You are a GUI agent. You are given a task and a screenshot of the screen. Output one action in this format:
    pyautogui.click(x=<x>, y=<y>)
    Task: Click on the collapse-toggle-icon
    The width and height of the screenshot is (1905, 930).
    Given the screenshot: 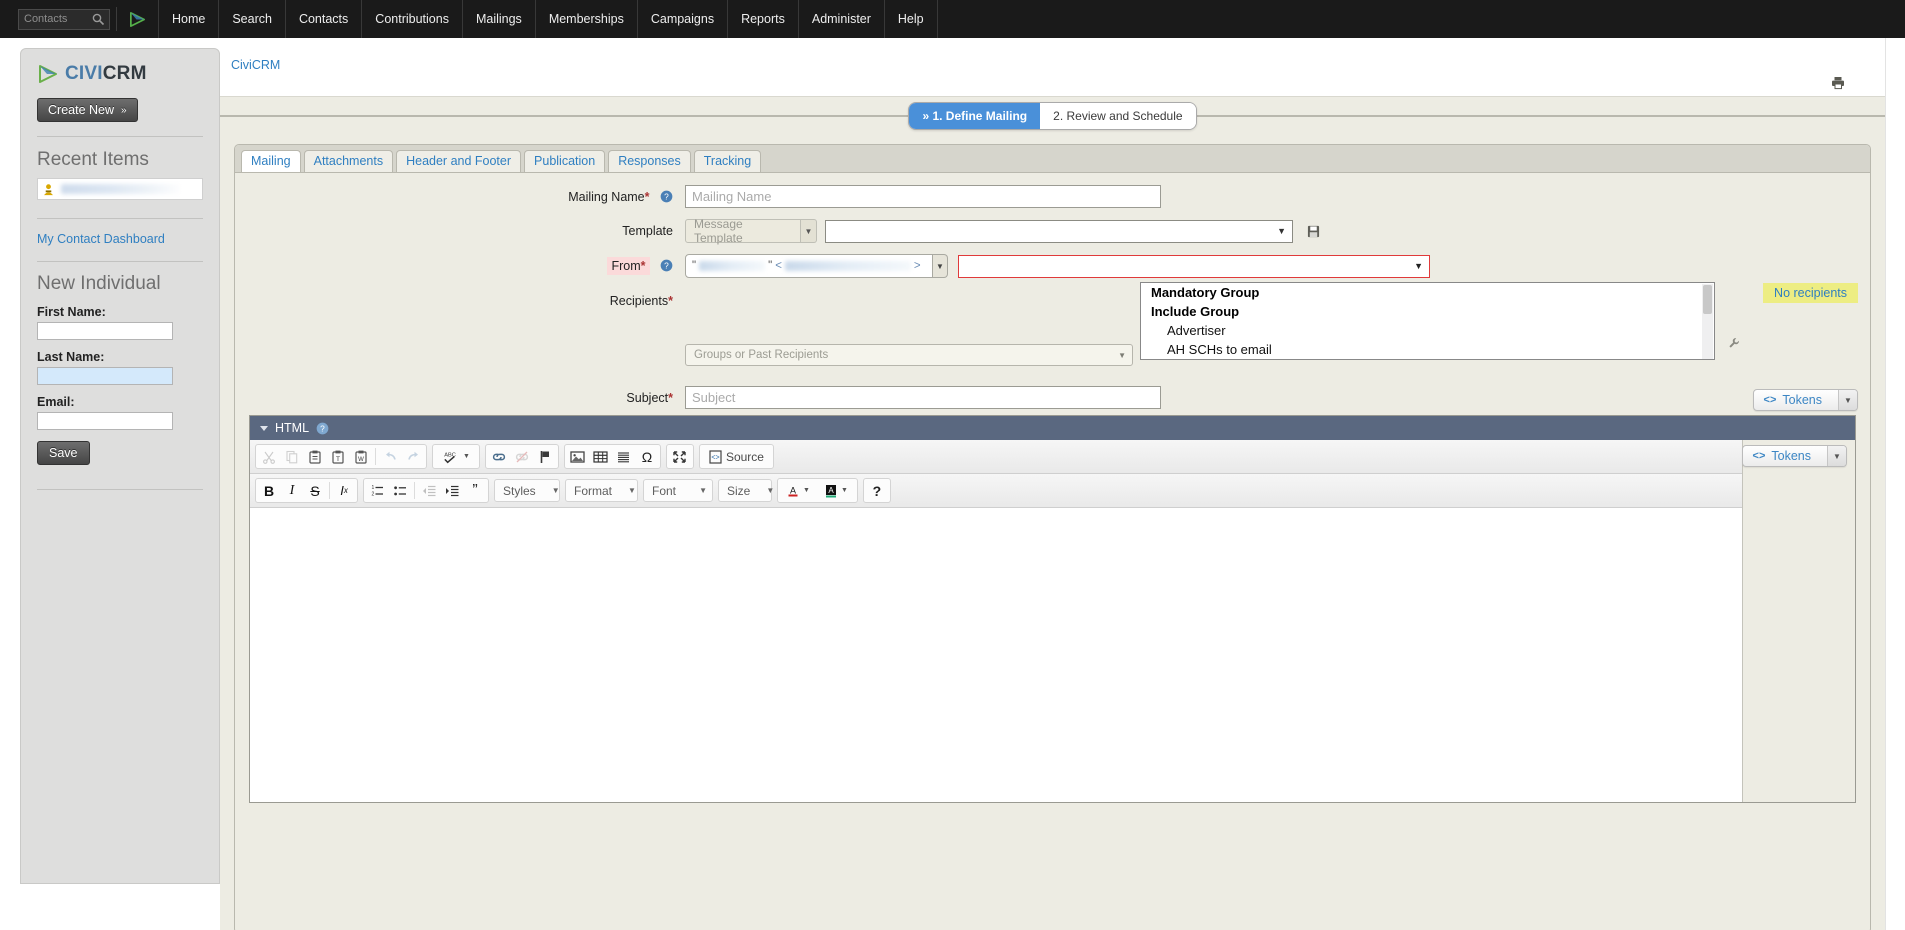 What is the action you would take?
    pyautogui.click(x=264, y=428)
    